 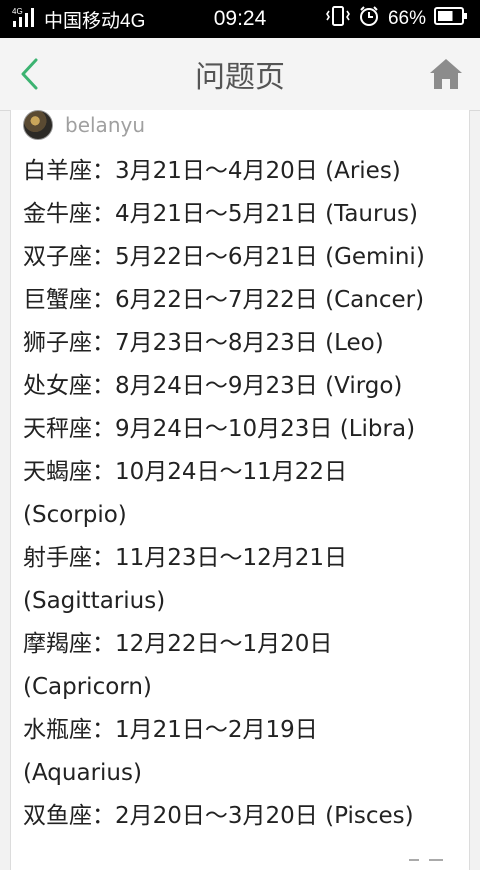 What do you see at coordinates (94, 601) in the screenshot?
I see `answer-line: (Sagittarius)` at bounding box center [94, 601].